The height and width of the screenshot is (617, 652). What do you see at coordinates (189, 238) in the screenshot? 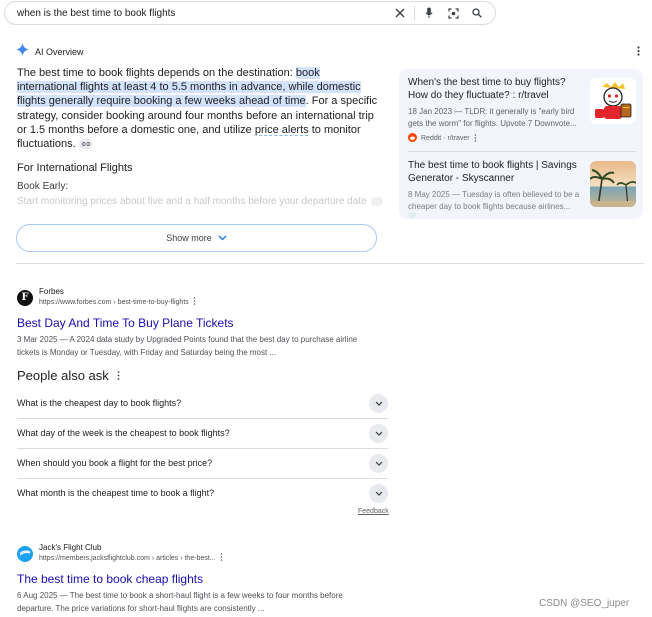
I see `show-more-label: Show more` at bounding box center [189, 238].